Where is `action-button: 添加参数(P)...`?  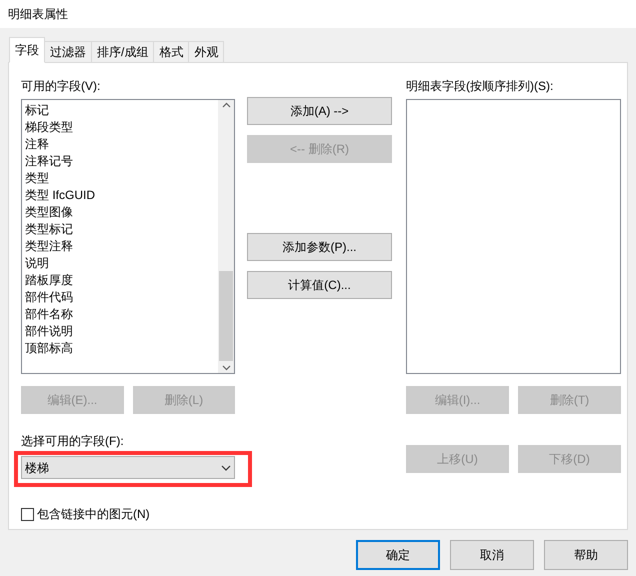
action-button: 添加参数(P)... is located at coordinates (319, 247).